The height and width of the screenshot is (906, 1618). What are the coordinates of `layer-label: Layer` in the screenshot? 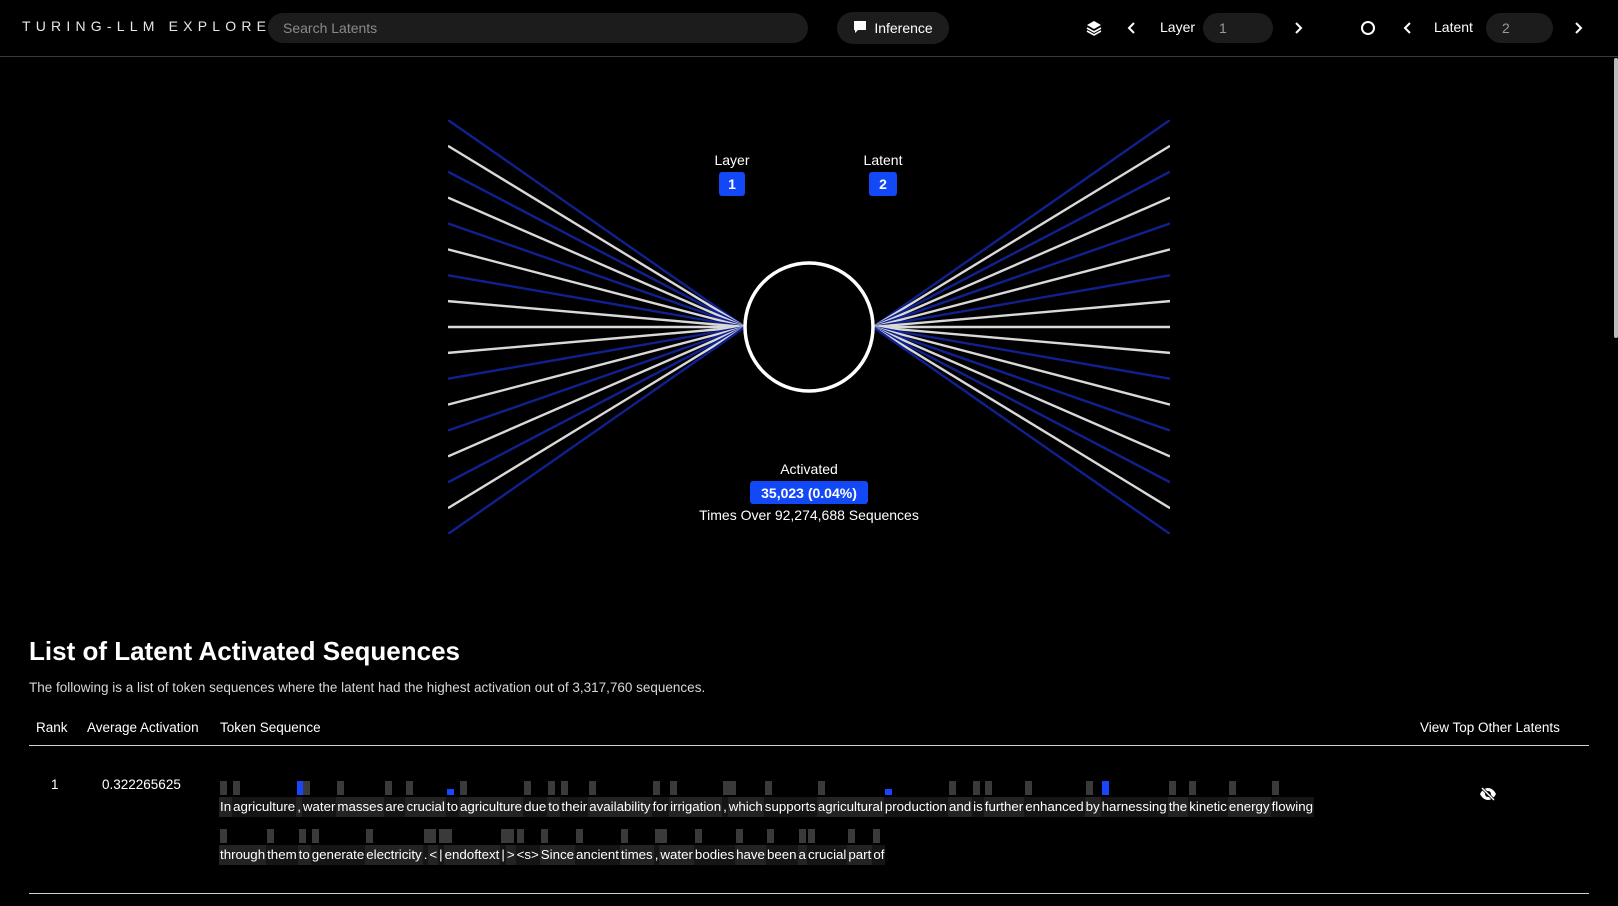 It's located at (1178, 27).